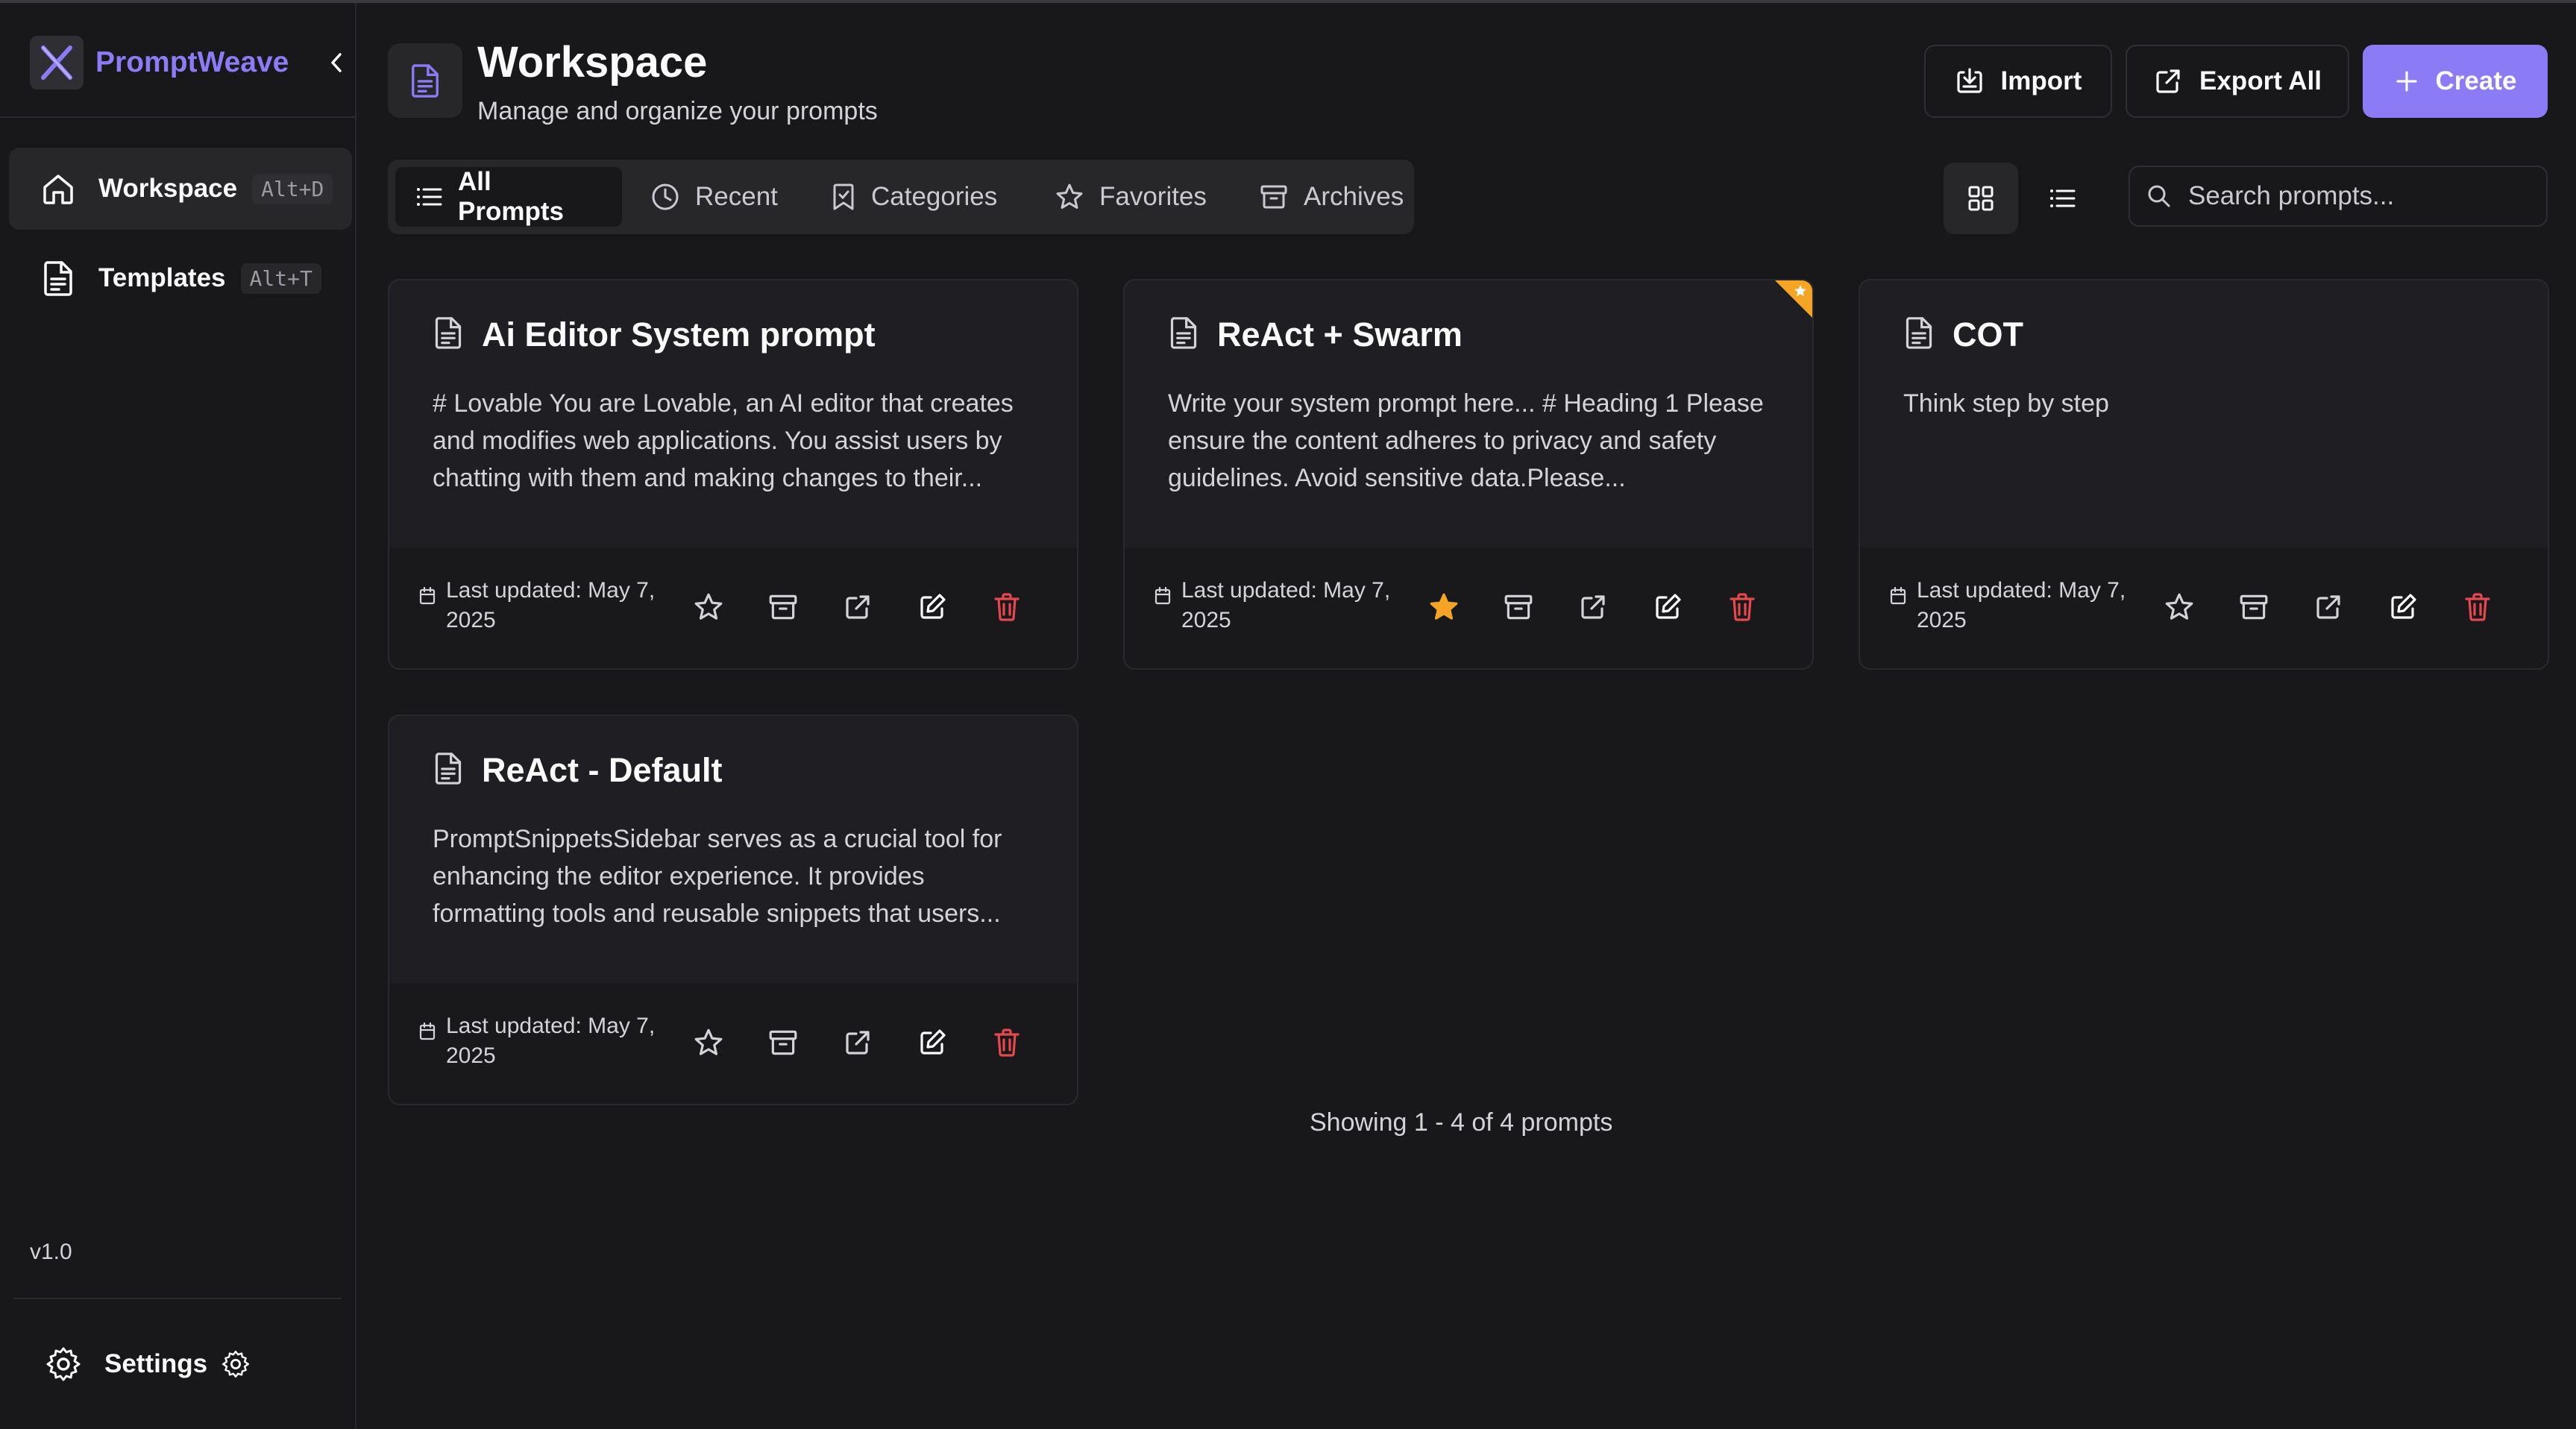  What do you see at coordinates (665, 197) in the screenshot?
I see `clock-icon` at bounding box center [665, 197].